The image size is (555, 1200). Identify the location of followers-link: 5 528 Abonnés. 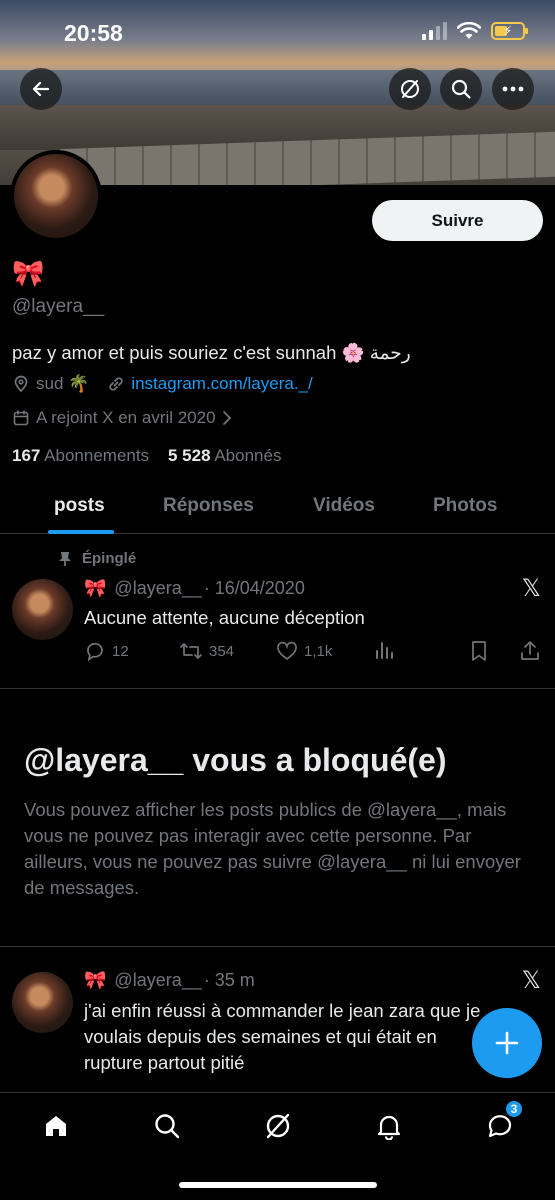
(224, 455).